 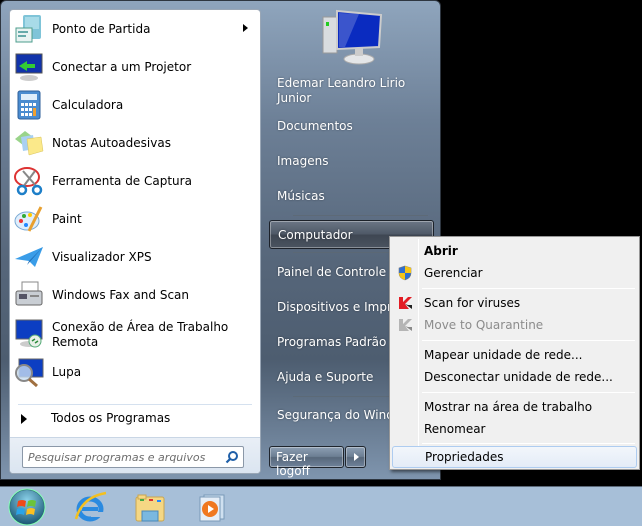 I want to click on program-label: Paint, so click(x=67, y=218).